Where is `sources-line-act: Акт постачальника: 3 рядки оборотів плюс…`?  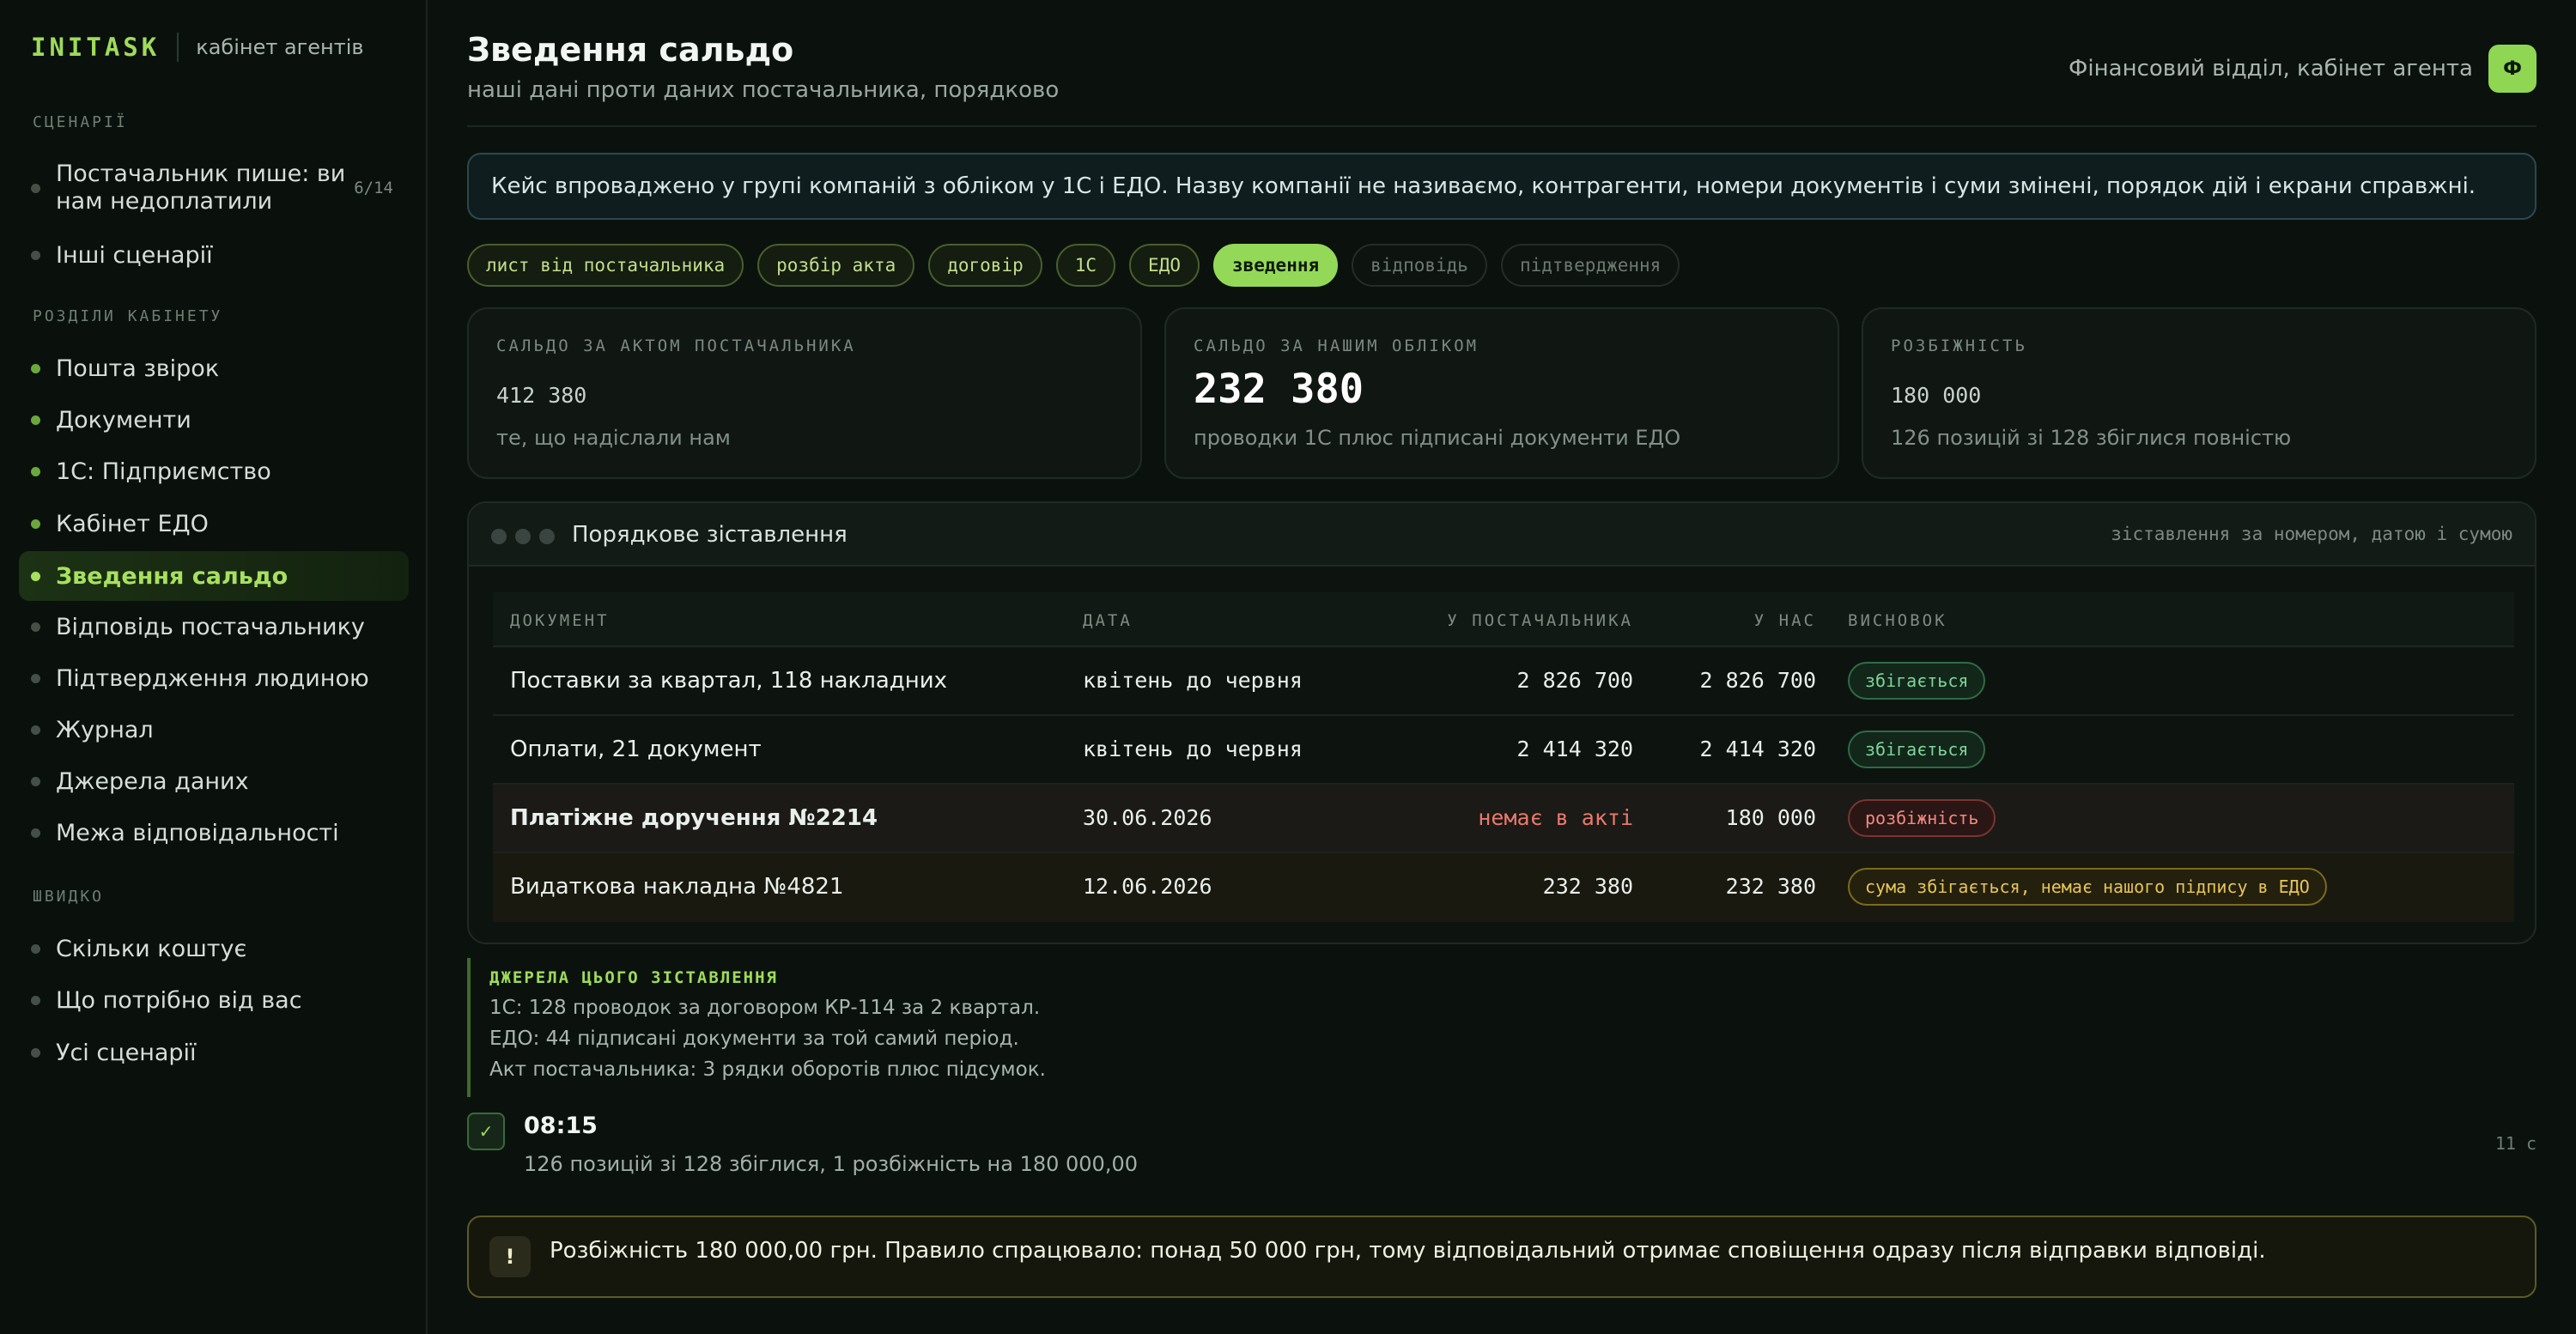 sources-line-act: Акт постачальника: 3 рядки оборотів плюс… is located at coordinates (768, 1069).